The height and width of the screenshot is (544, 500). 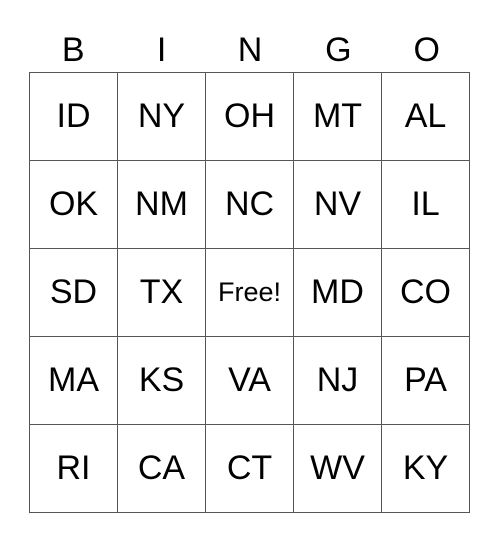 What do you see at coordinates (73, 116) in the screenshot?
I see `bingo-cell: ID` at bounding box center [73, 116].